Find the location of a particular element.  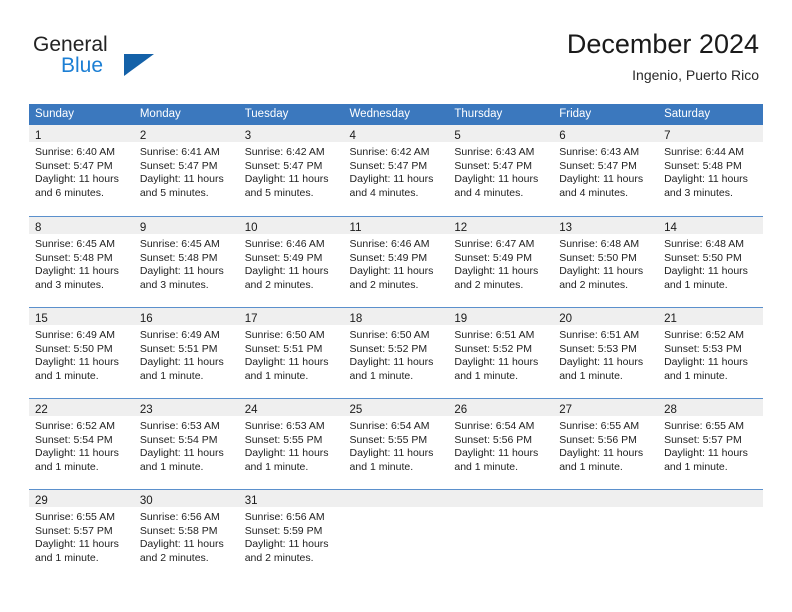

generalblue-logo: General Blue is located at coordinates (103, 58).